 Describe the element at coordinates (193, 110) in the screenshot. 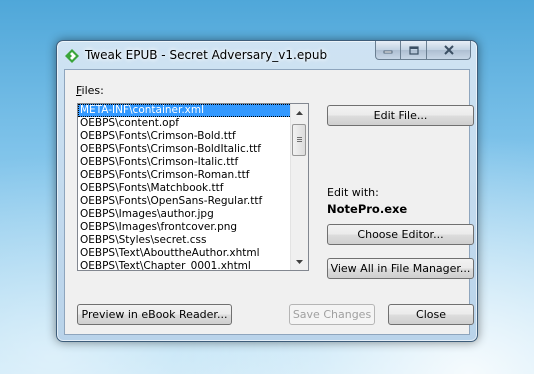

I see `file-list-item: META-INF\container.xml` at that location.